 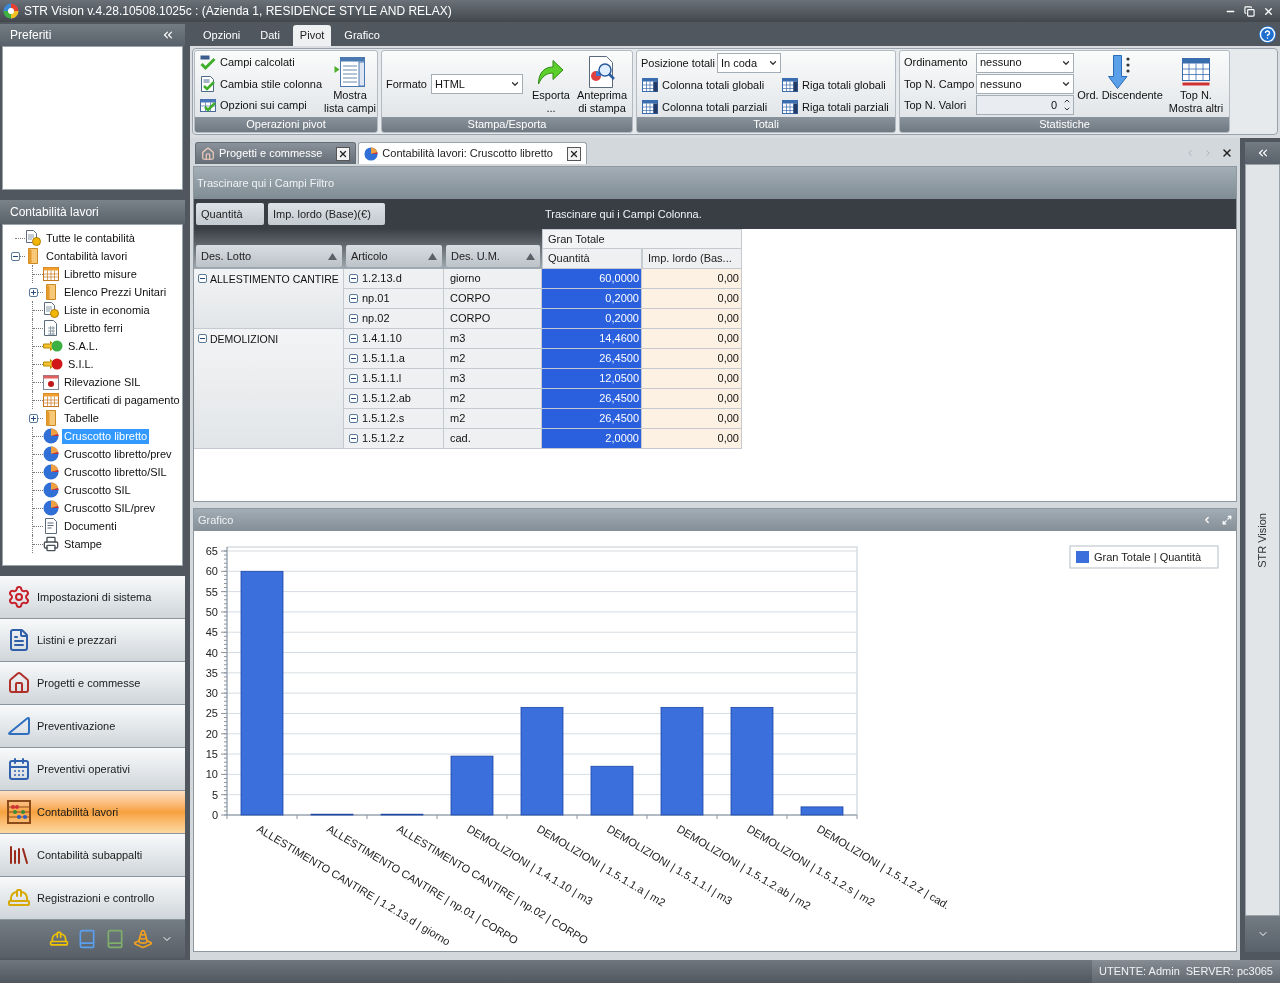 I want to click on ribbon-tab: Grafico, so click(x=362, y=35).